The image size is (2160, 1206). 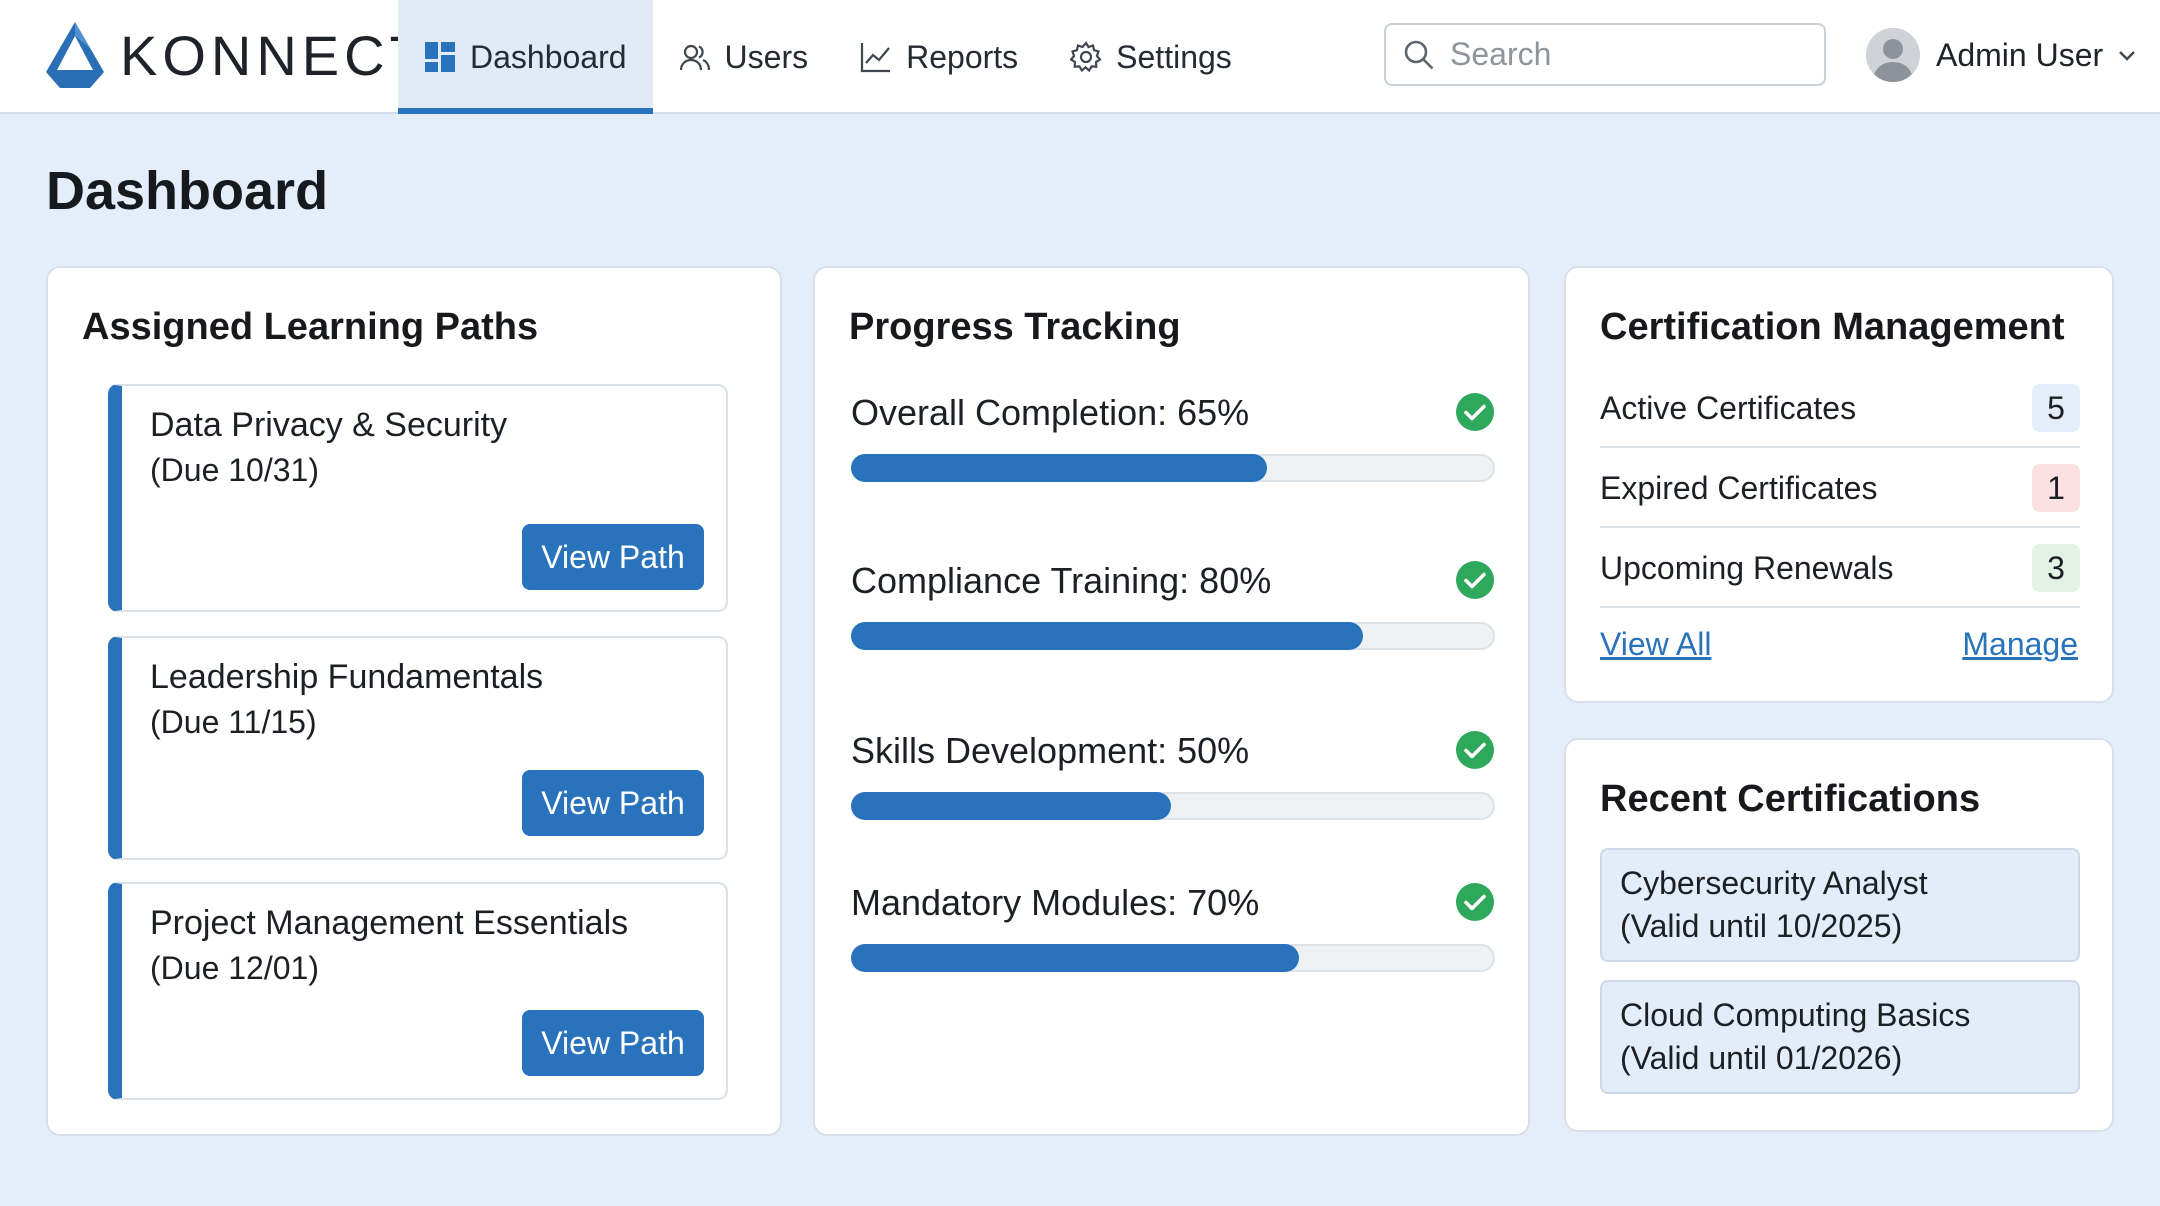 I want to click on nav-item-users: Users, so click(x=744, y=57).